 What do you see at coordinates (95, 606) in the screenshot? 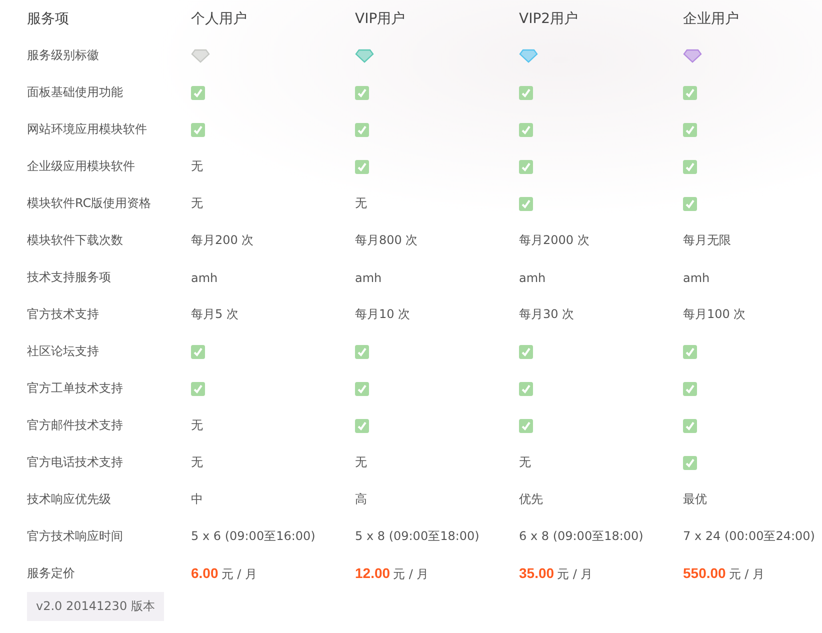
I see `version-badge: v2.0 20141230 版本` at bounding box center [95, 606].